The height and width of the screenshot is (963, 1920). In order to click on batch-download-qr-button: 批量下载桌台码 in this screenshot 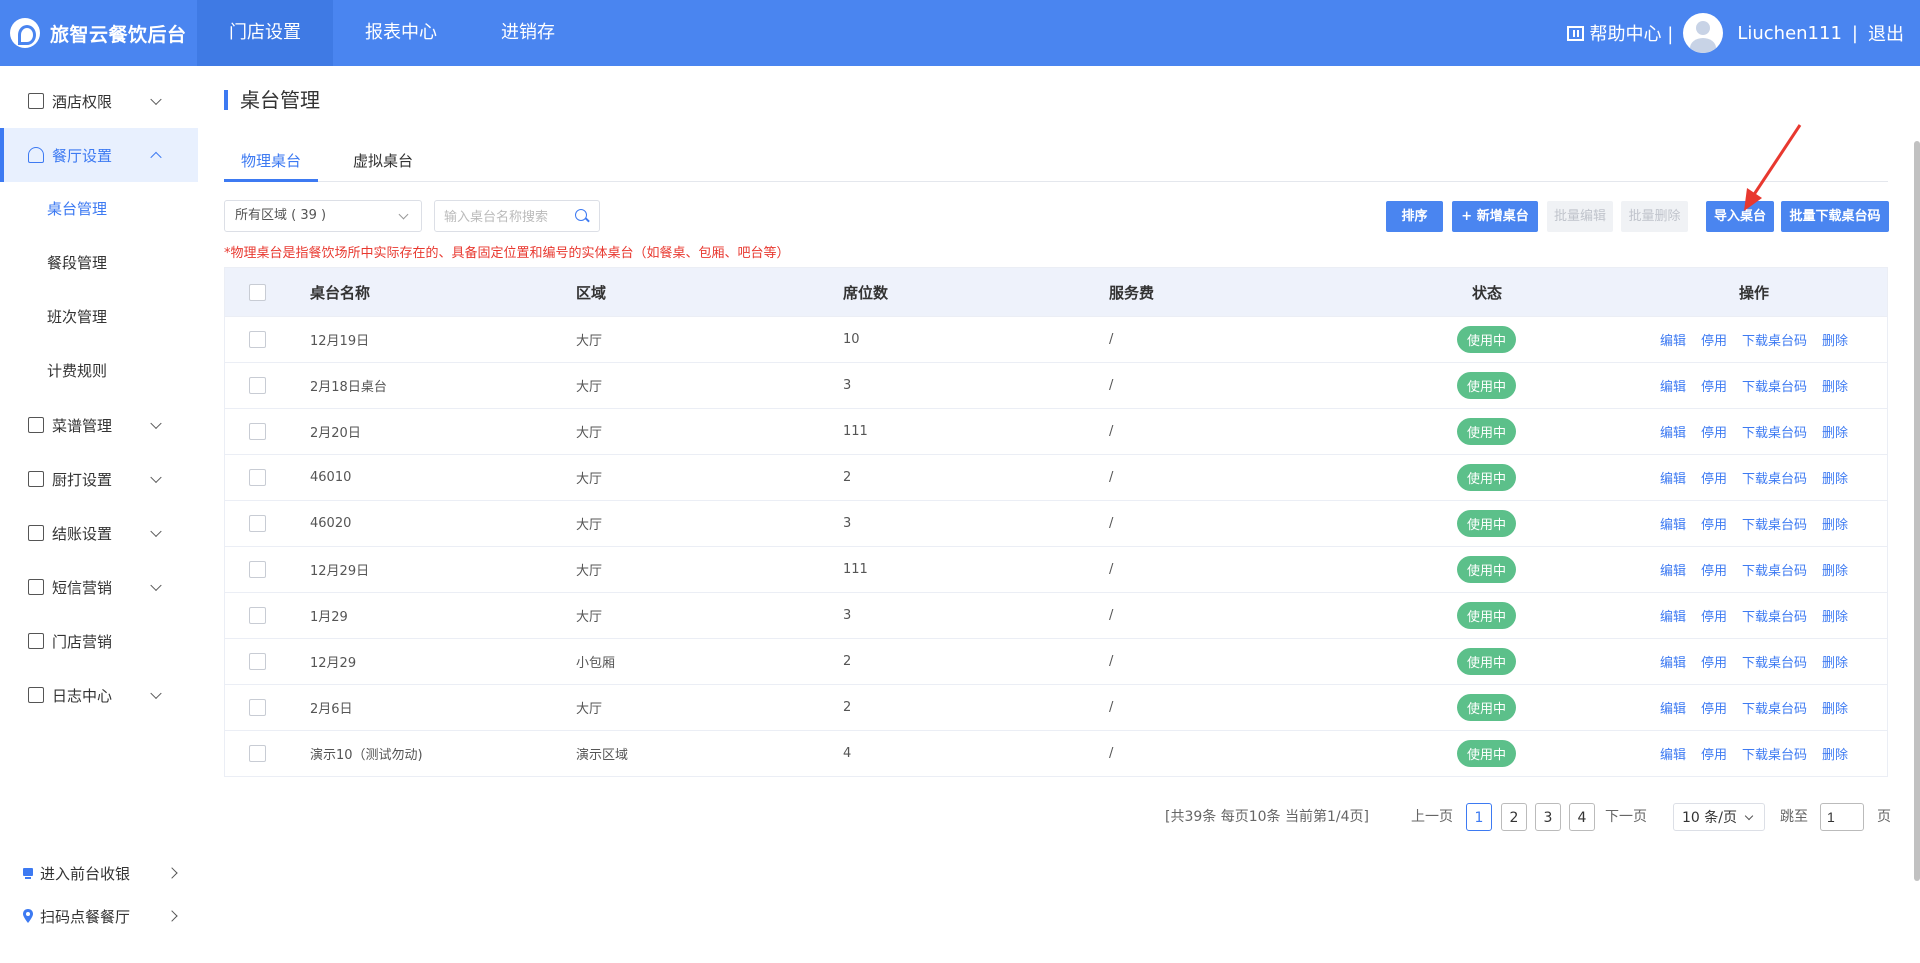, I will do `click(1835, 216)`.